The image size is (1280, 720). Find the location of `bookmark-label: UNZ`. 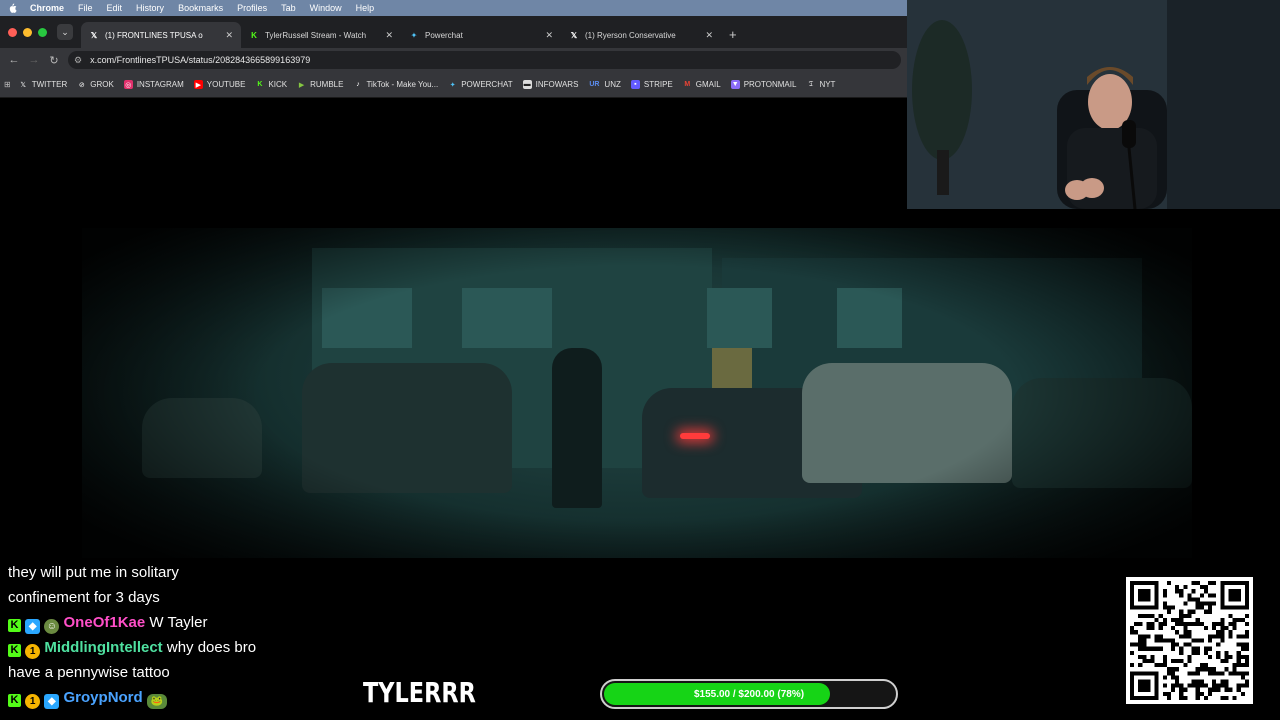

bookmark-label: UNZ is located at coordinates (612, 84).